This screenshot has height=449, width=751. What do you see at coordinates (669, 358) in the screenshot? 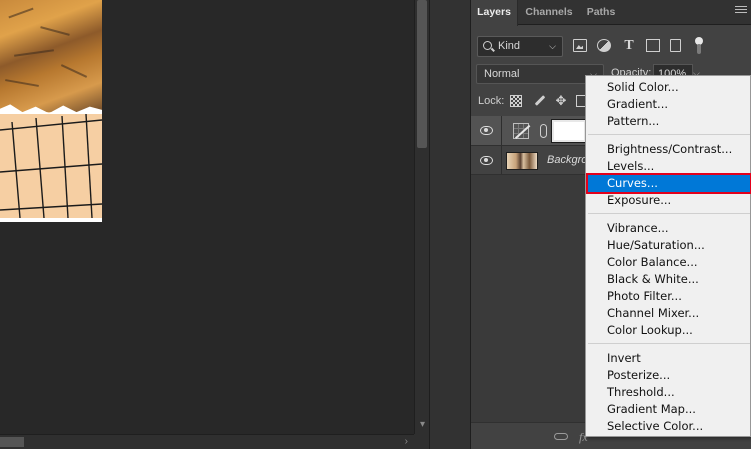
I see `menu-item-invert: Invert` at bounding box center [669, 358].